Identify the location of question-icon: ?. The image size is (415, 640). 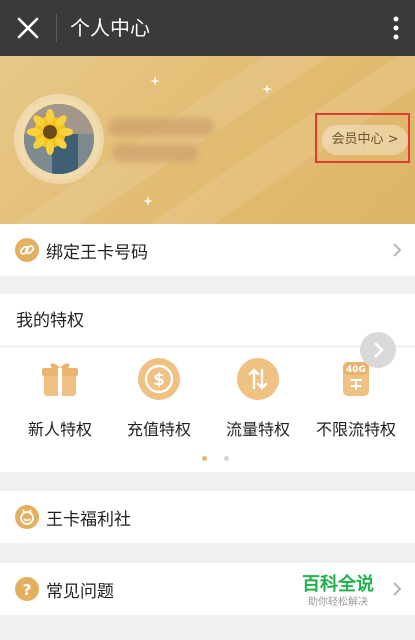
(27, 589).